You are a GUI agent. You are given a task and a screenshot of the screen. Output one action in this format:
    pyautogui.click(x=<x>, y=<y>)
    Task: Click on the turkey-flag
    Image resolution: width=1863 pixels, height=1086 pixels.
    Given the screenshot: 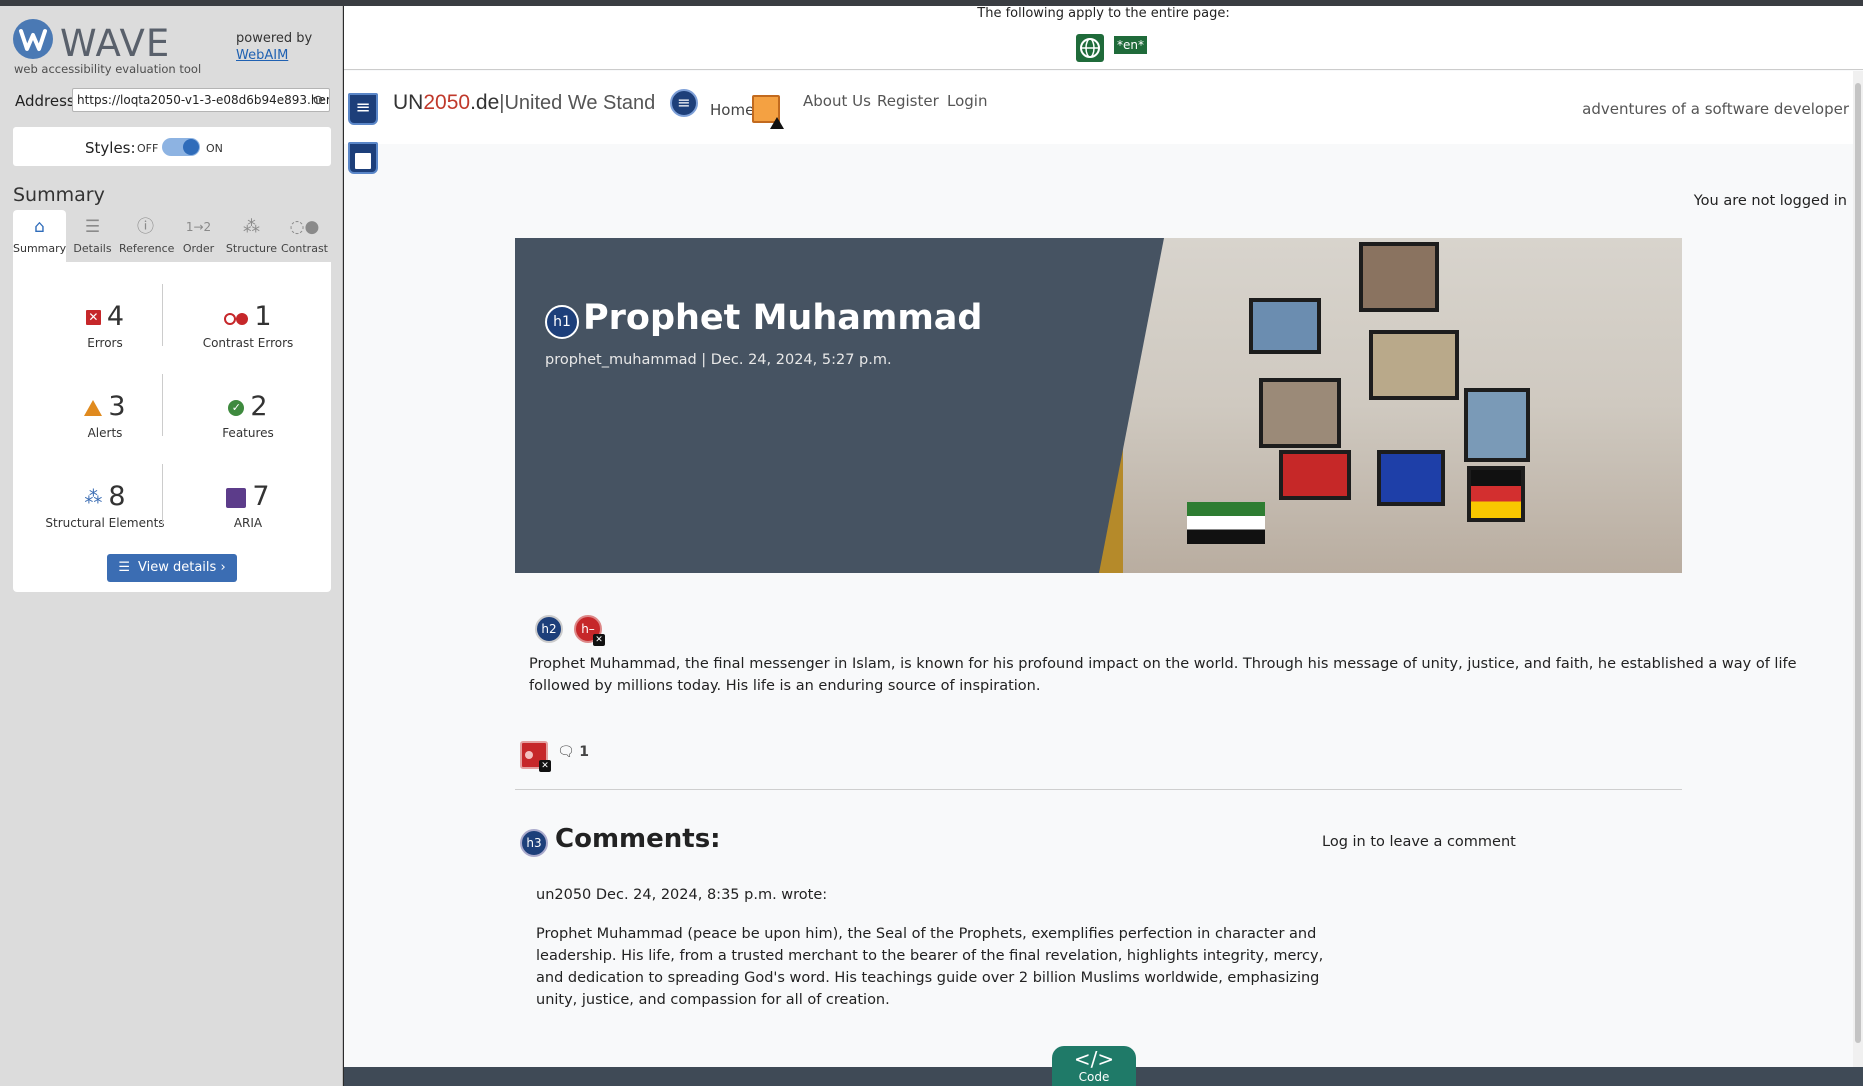 What is the action you would take?
    pyautogui.click(x=1315, y=475)
    